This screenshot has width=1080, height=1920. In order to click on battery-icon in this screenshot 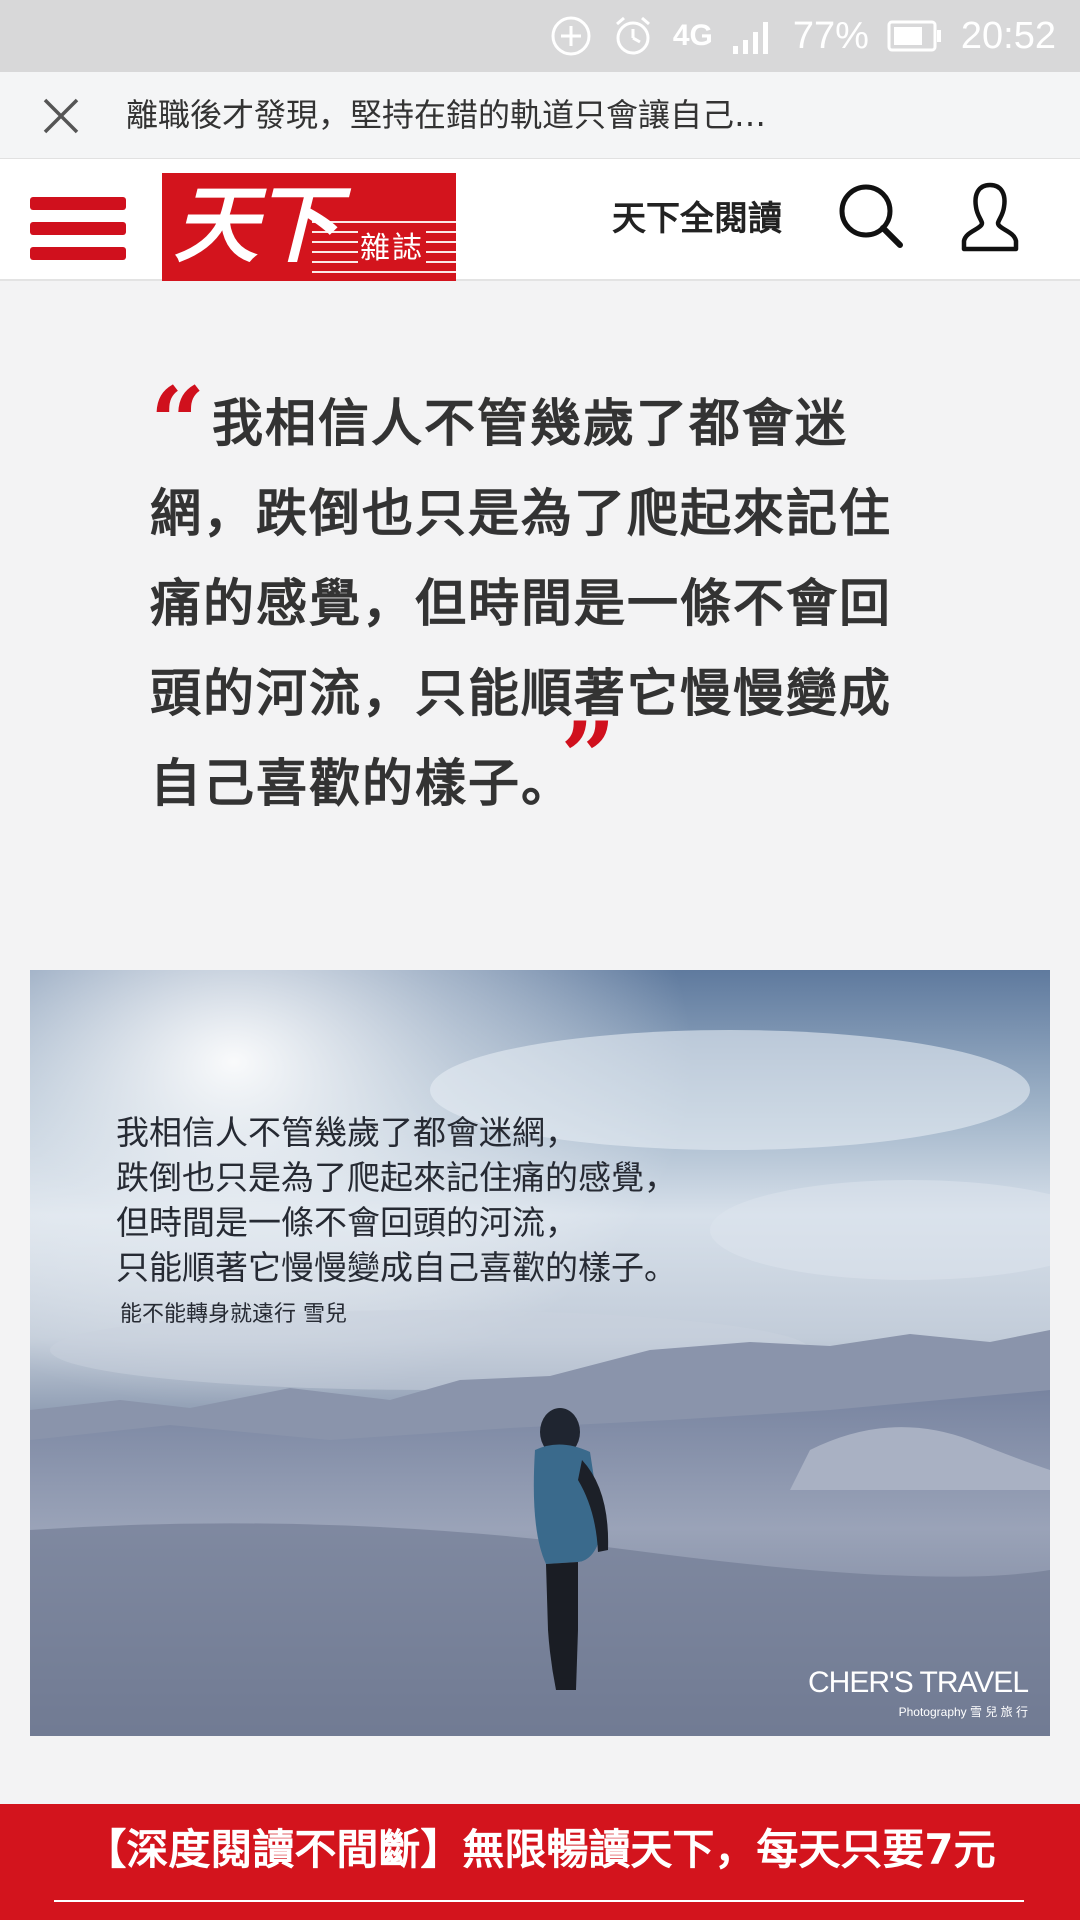, I will do `click(915, 36)`.